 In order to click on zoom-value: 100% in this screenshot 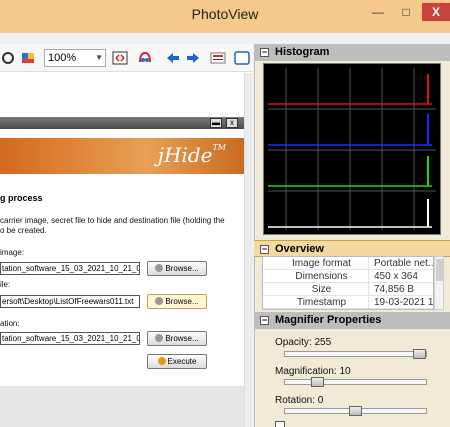, I will do `click(62, 58)`.